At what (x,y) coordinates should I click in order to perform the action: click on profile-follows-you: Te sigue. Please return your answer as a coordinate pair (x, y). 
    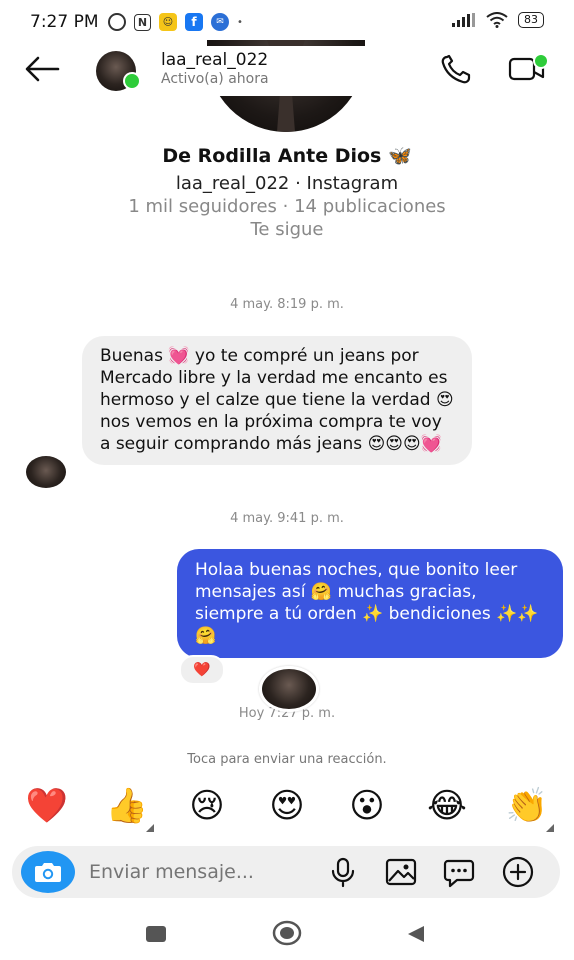
    Looking at the image, I should click on (287, 229).